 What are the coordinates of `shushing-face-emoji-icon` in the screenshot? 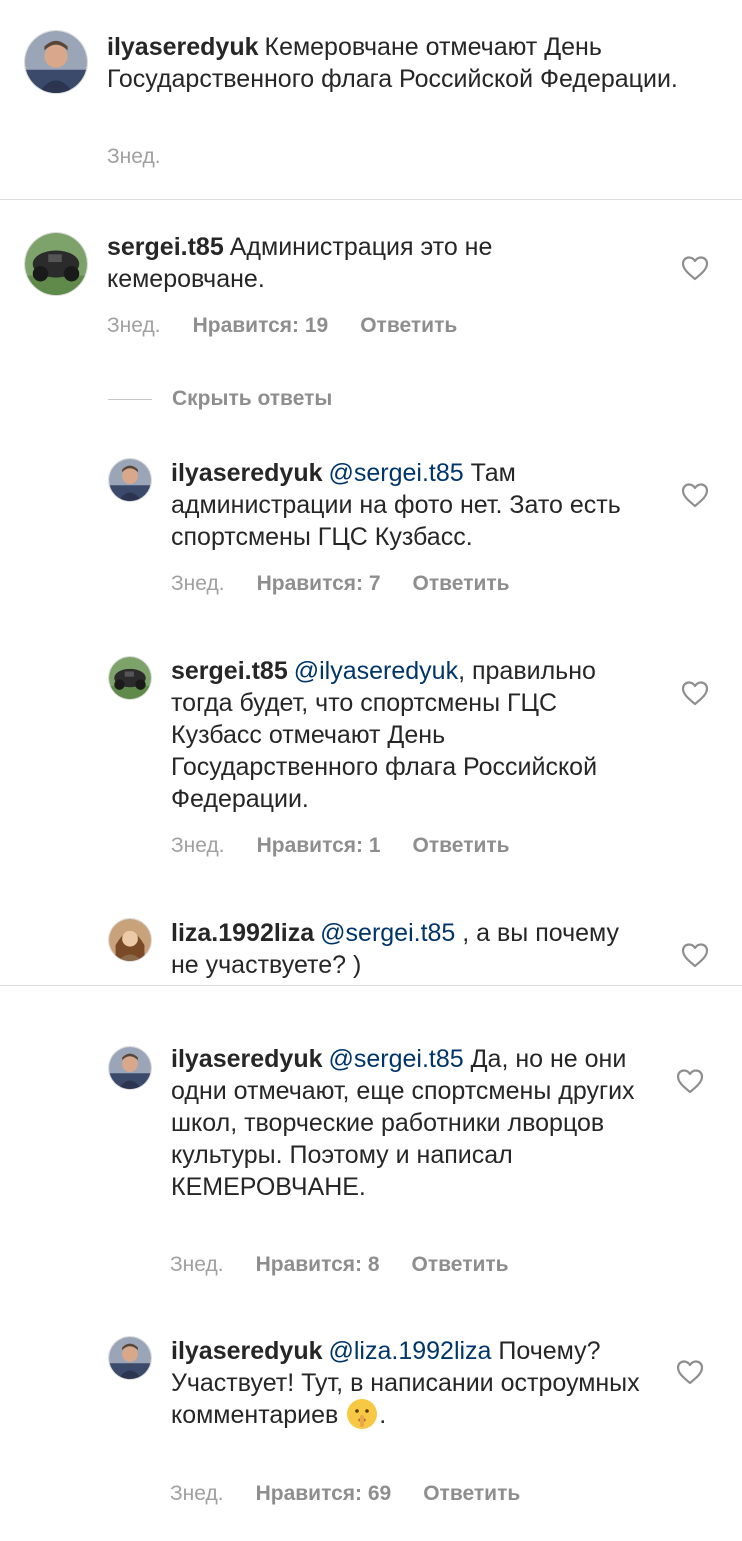 It's located at (362, 1414).